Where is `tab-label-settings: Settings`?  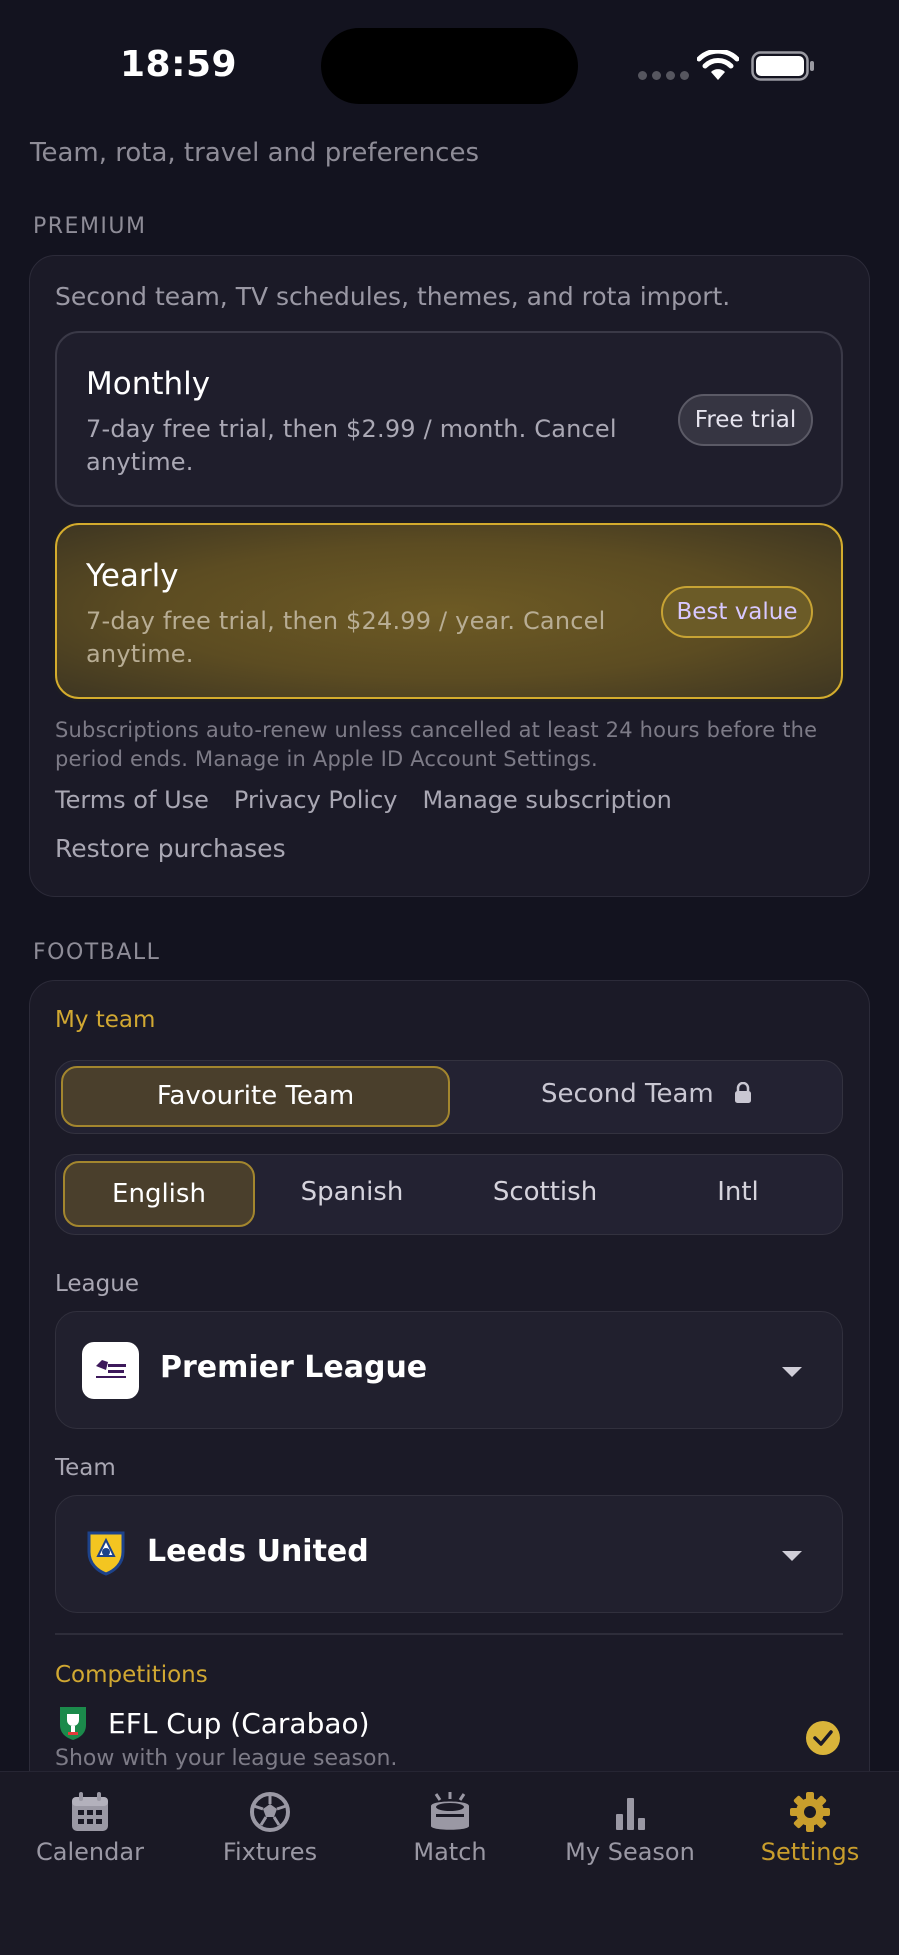 tab-label-settings: Settings is located at coordinates (810, 1852).